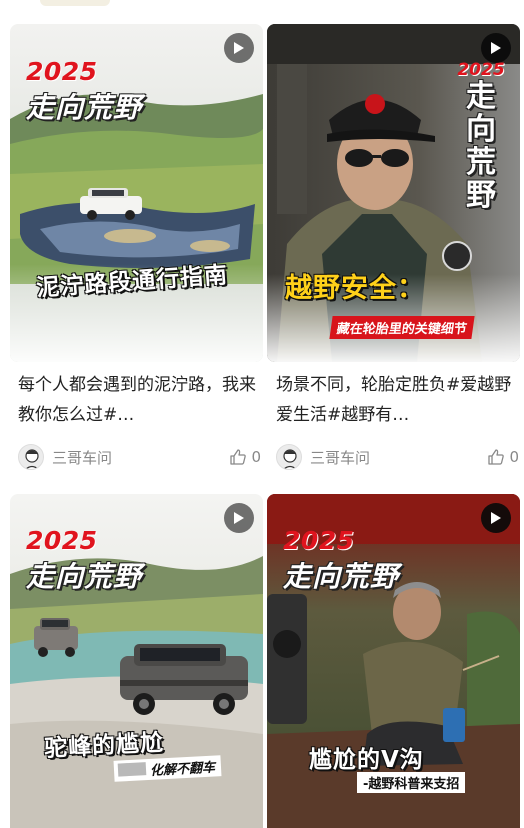 Image resolution: width=524 pixels, height=828 pixels. Describe the element at coordinates (366, 760) in the screenshot. I see `cover-title-text: 尴尬的V沟` at that location.